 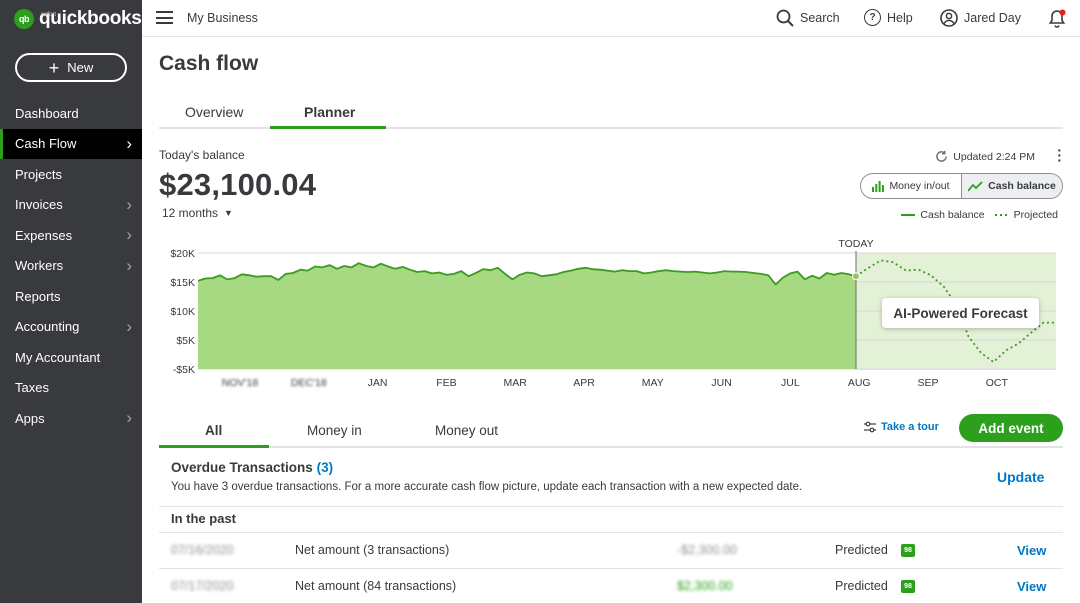 I want to click on sidebar-item-apps: Apps ›, so click(x=71, y=418).